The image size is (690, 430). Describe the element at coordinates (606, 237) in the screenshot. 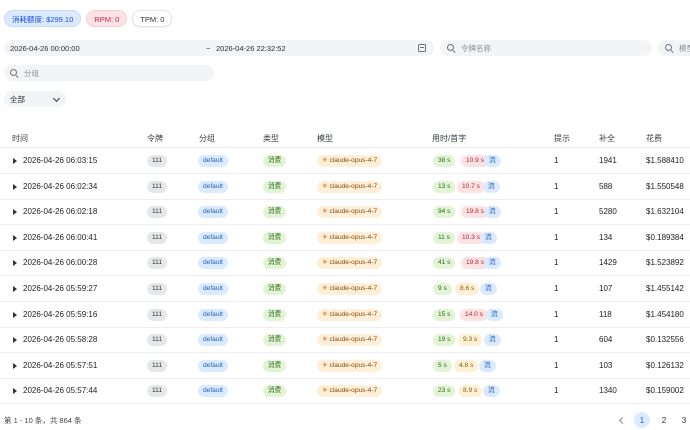

I see `completion-tokens: 134` at that location.